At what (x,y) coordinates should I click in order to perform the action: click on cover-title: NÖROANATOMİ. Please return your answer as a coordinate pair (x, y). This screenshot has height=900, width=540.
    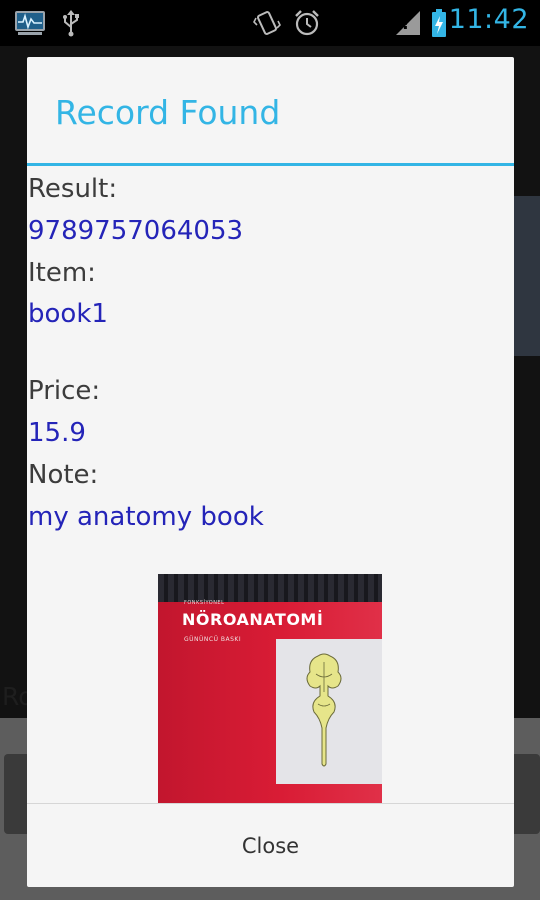
    Looking at the image, I should click on (253, 619).